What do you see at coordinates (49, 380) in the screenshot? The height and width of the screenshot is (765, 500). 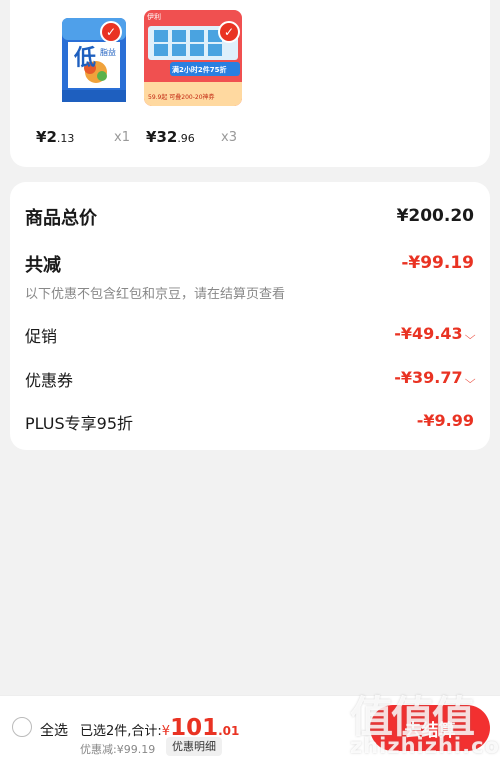 I see `coupon-label: 优惠券` at bounding box center [49, 380].